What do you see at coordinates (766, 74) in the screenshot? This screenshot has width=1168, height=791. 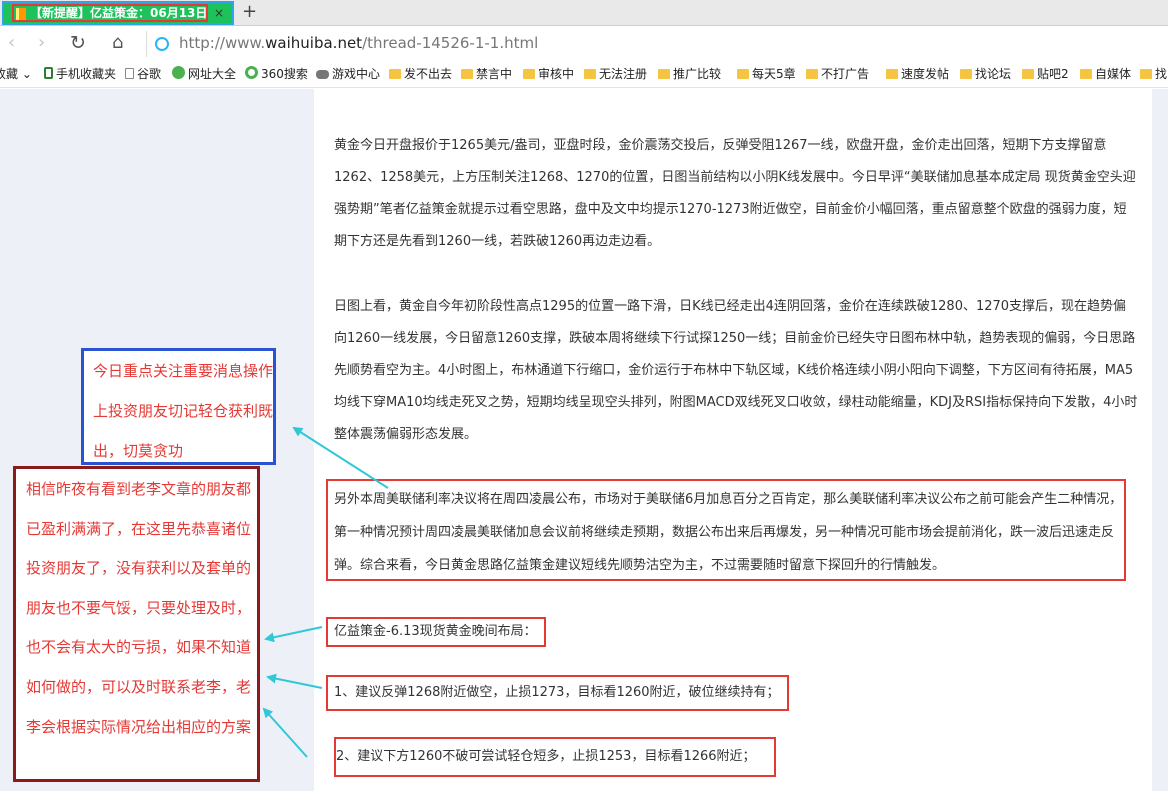 I see `bookmark-folder: 每天5章` at bounding box center [766, 74].